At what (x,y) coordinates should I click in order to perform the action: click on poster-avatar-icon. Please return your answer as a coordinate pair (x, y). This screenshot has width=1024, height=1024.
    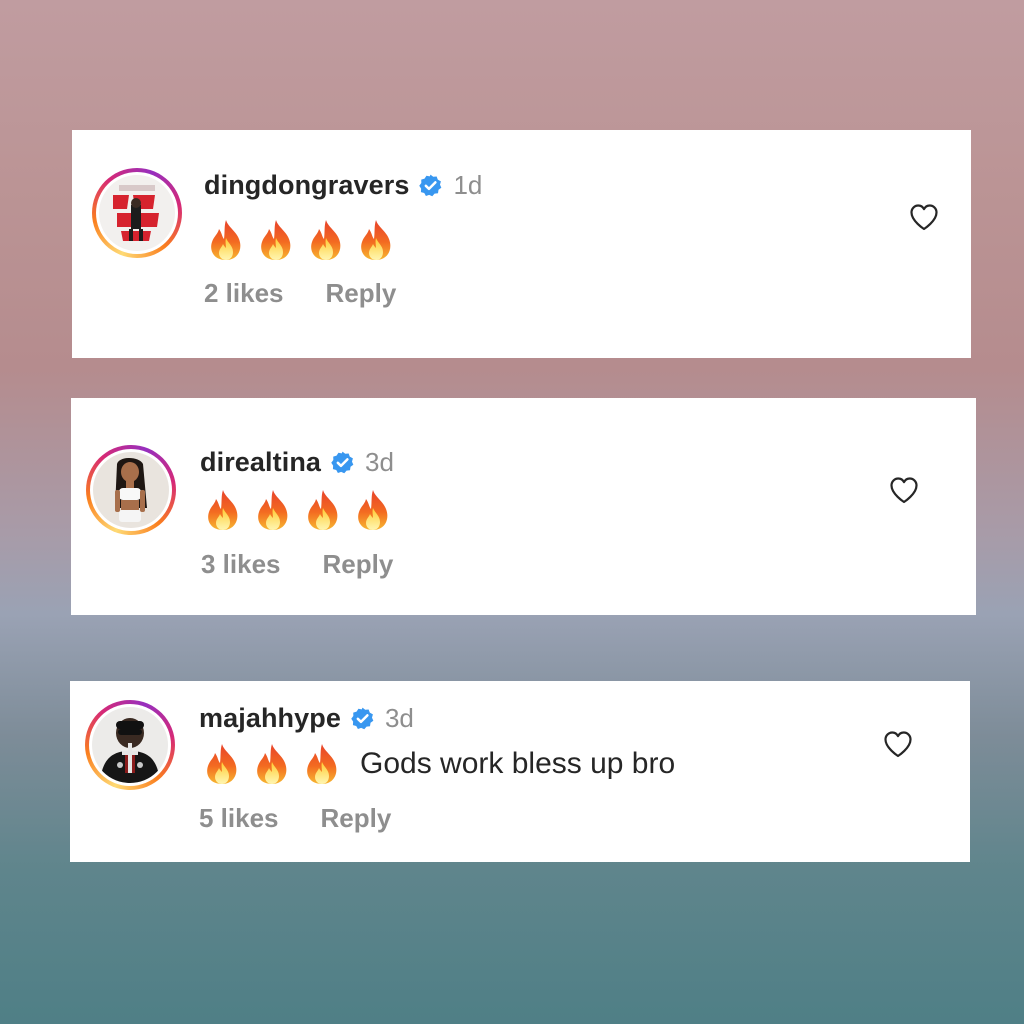
    Looking at the image, I should click on (137, 213).